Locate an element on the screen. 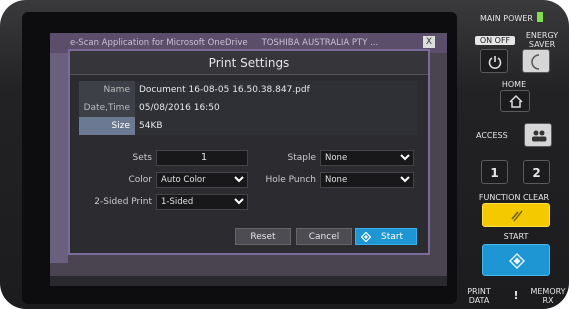  info-row: Size 54KB is located at coordinates (248, 126).